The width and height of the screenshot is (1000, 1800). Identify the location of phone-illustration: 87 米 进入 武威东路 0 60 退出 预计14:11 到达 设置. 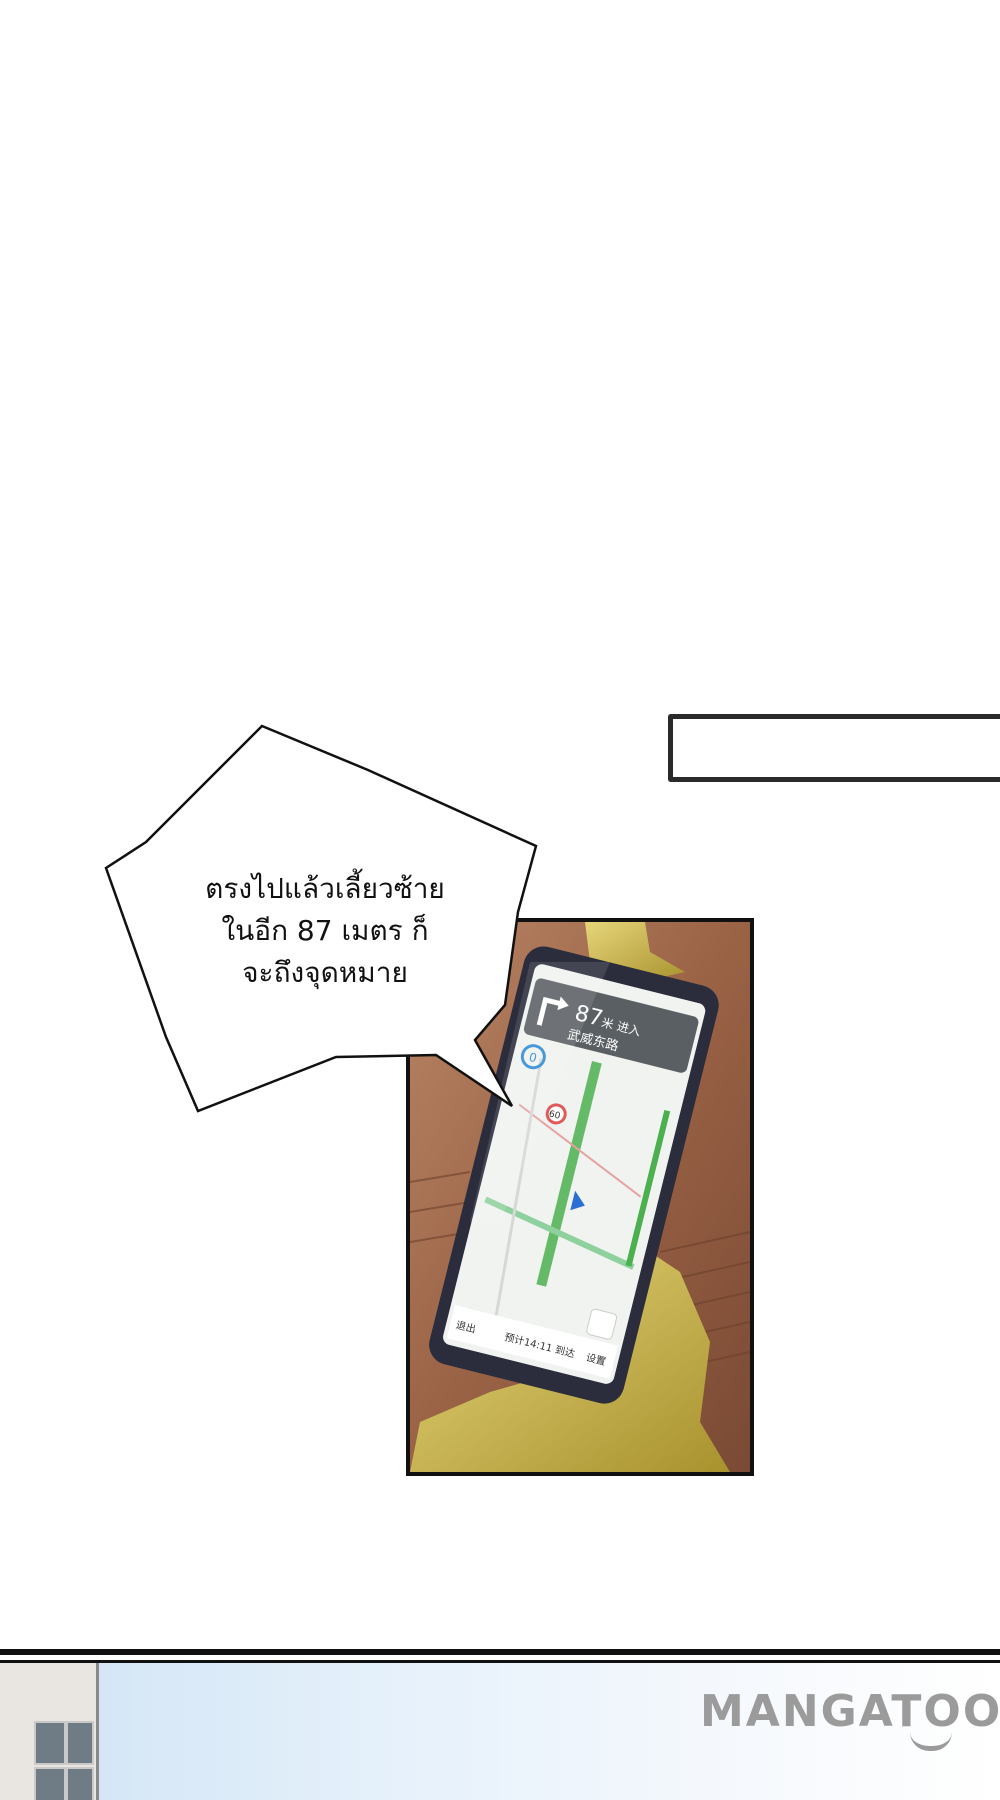
(580, 1197).